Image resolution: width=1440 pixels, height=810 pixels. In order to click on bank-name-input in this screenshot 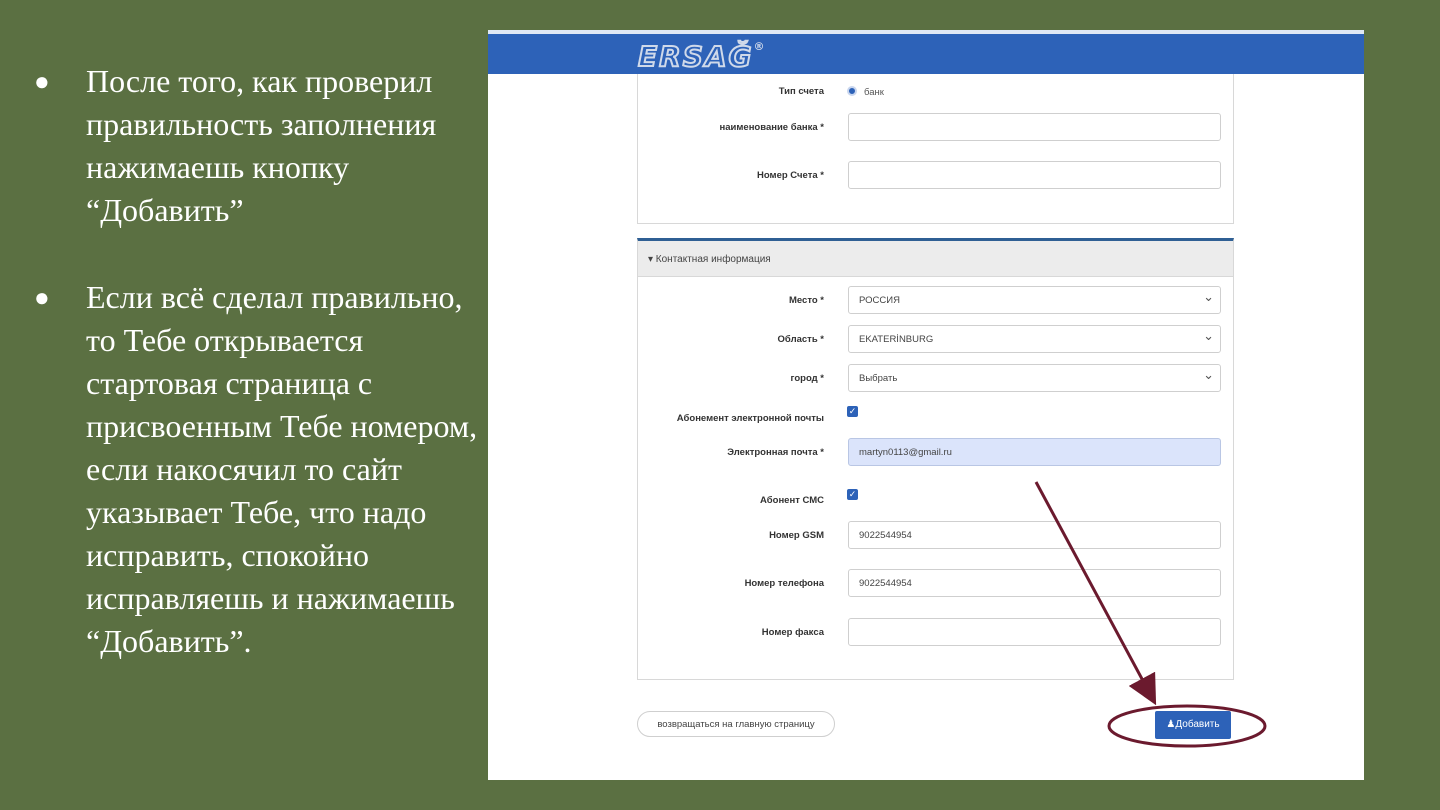, I will do `click(1034, 127)`.